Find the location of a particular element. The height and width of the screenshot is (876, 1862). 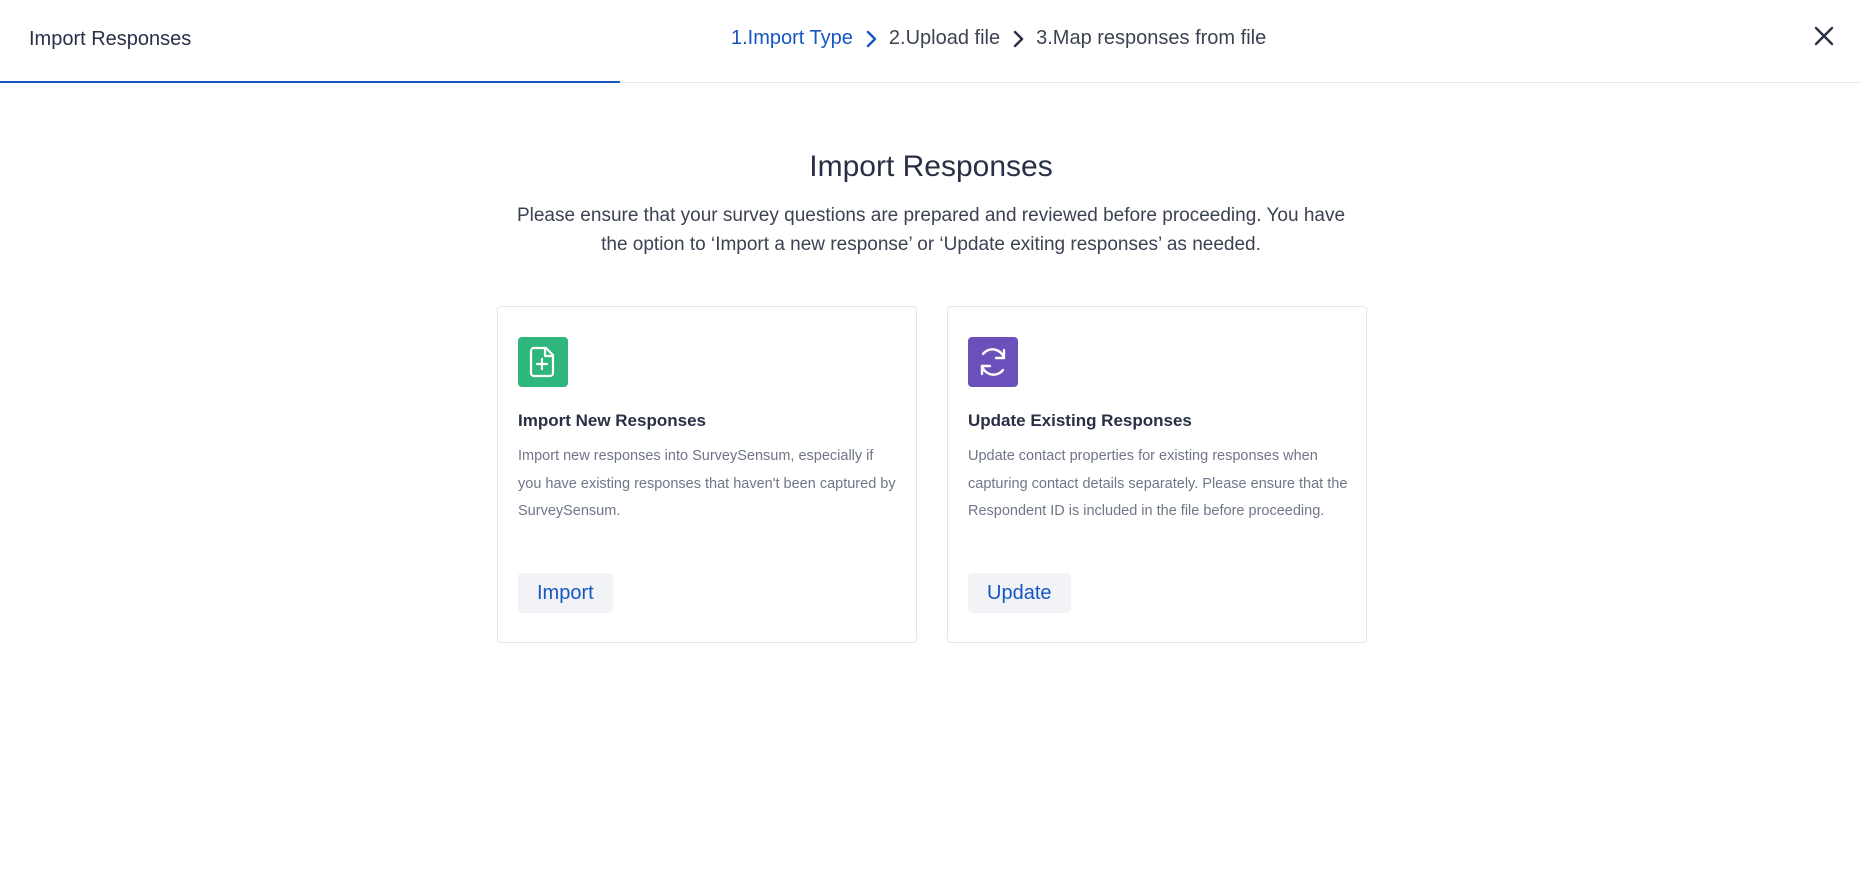

card-title: Import New Responses is located at coordinates (612, 420).